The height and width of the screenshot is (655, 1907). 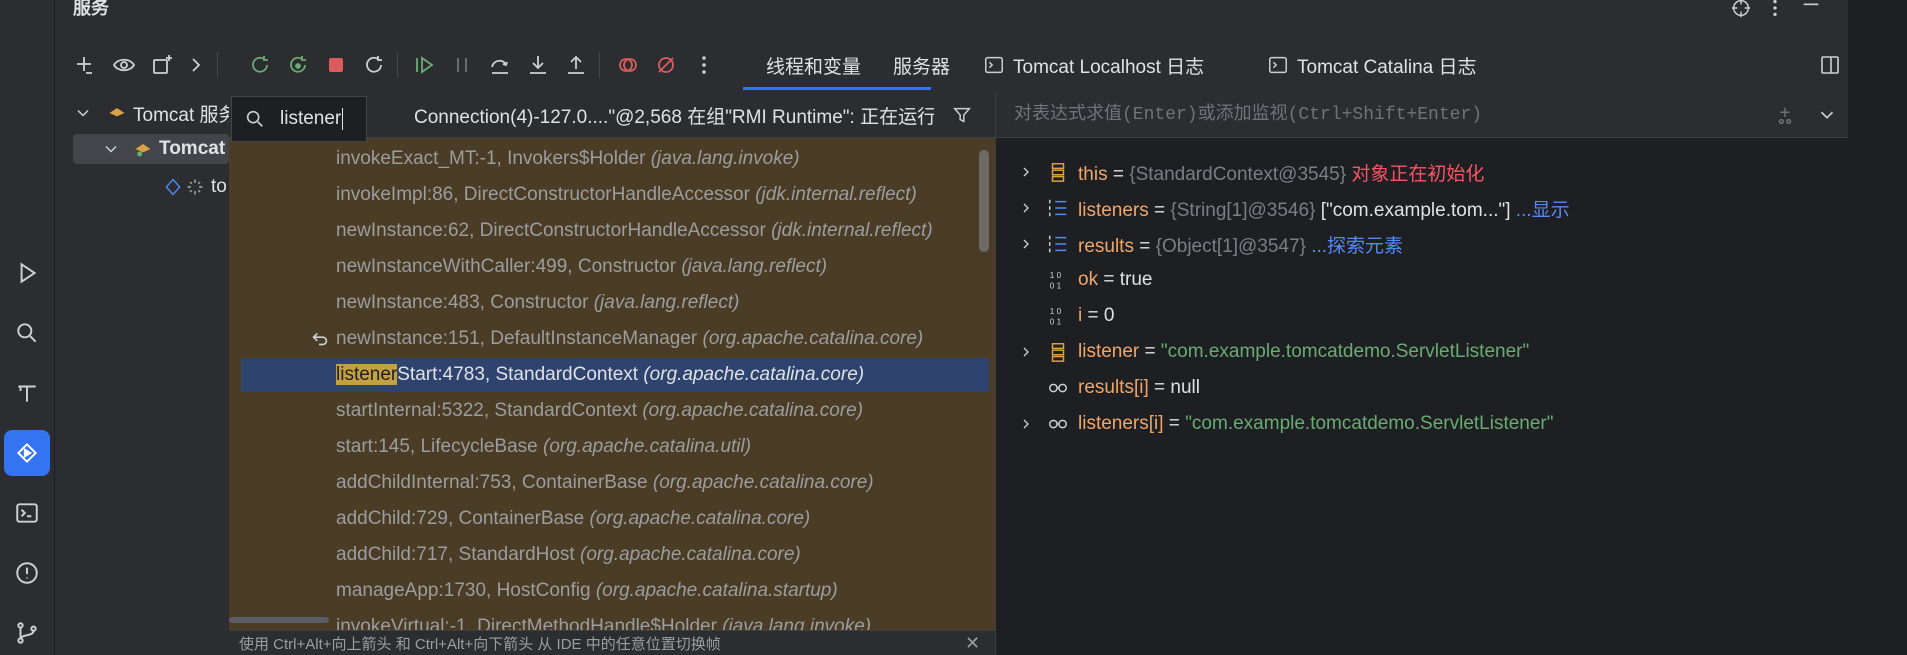 I want to click on pause-icon, so click(x=462, y=65).